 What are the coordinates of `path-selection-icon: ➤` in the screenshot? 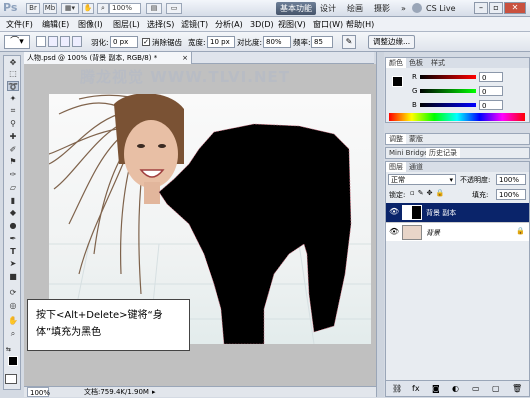 It's located at (13, 264).